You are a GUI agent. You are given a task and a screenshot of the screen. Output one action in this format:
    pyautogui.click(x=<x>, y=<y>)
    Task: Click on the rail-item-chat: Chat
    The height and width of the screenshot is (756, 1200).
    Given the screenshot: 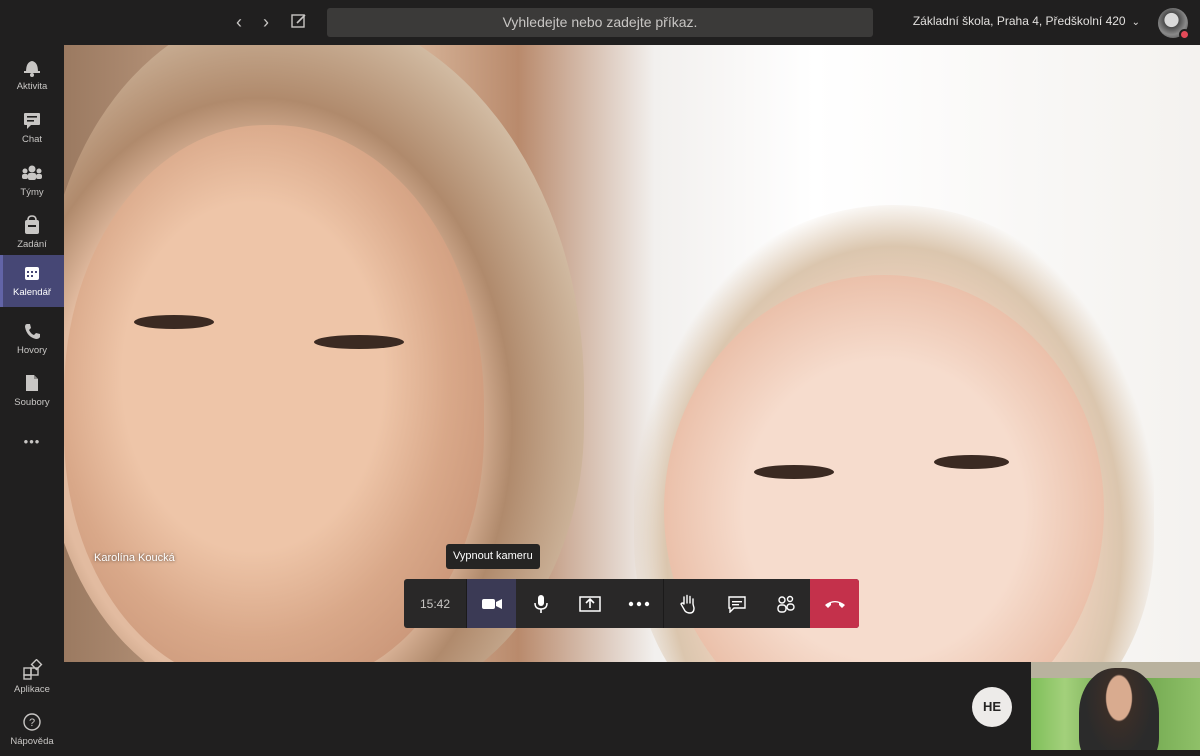 What is the action you would take?
    pyautogui.click(x=32, y=128)
    